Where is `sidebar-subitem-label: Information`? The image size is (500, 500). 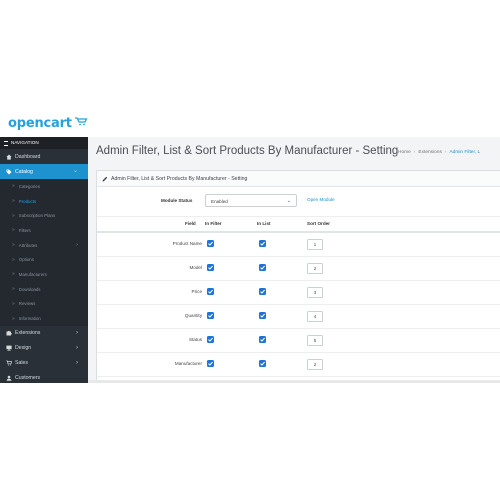
sidebar-subitem-label: Information is located at coordinates (29, 319).